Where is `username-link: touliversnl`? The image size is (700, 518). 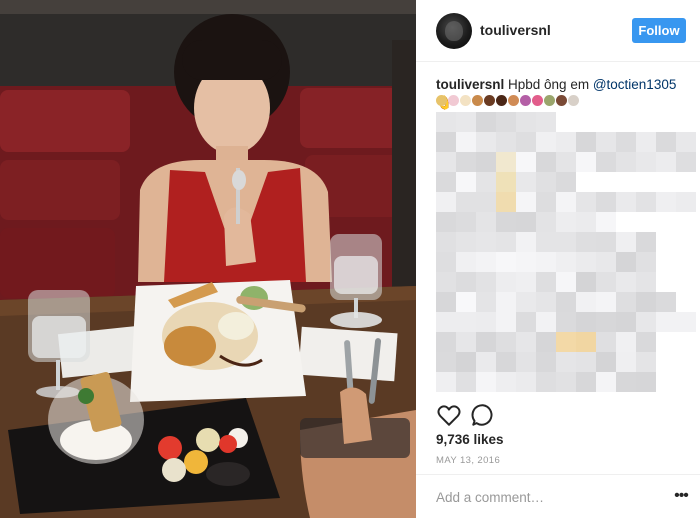 username-link: touliversnl is located at coordinates (515, 30).